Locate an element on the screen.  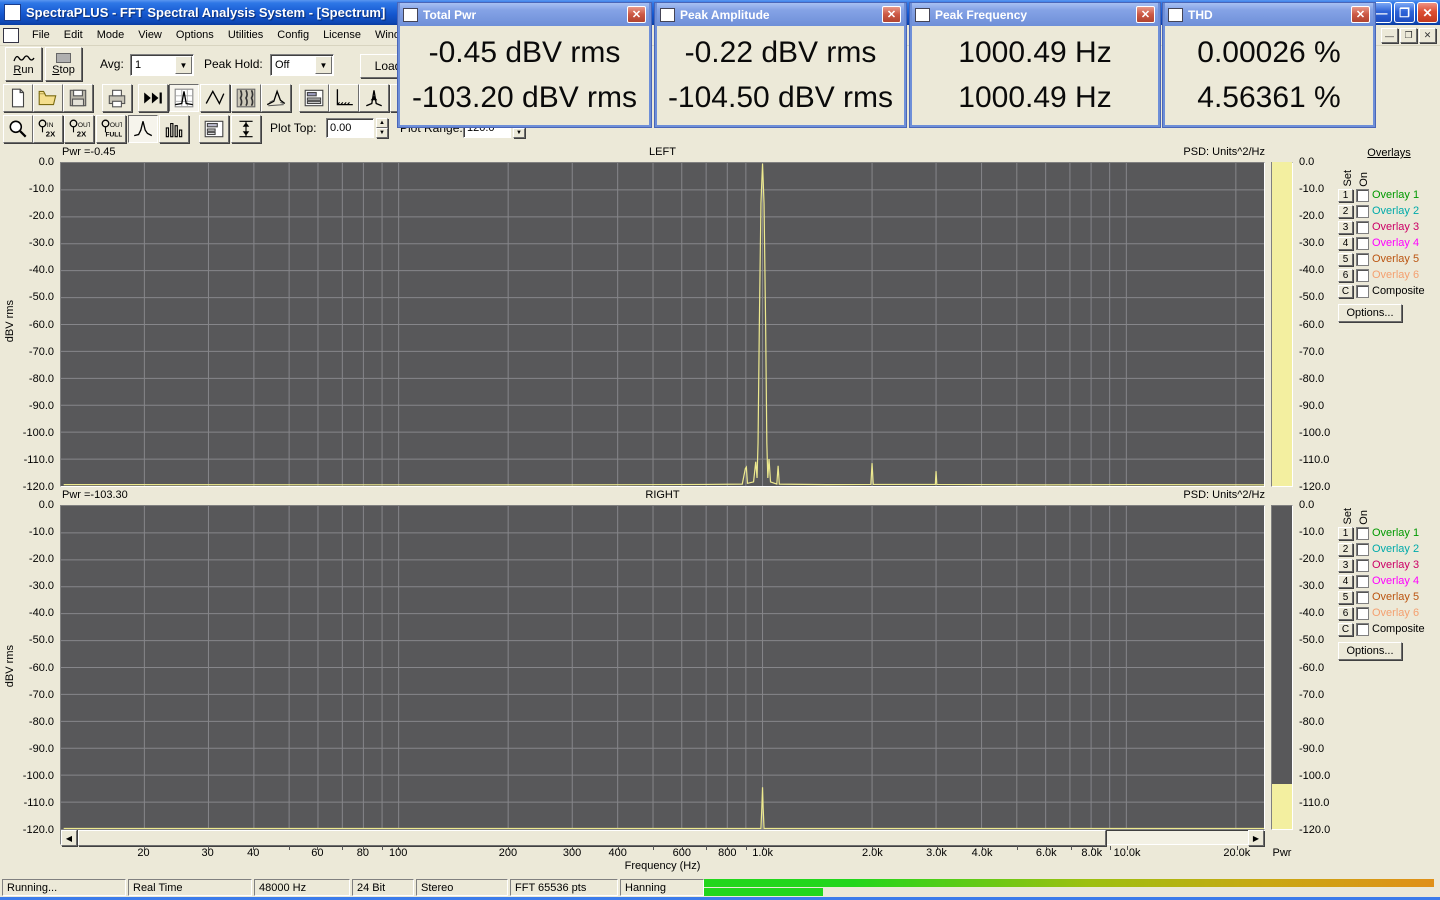
bar-graph-button is located at coordinates (174, 129).